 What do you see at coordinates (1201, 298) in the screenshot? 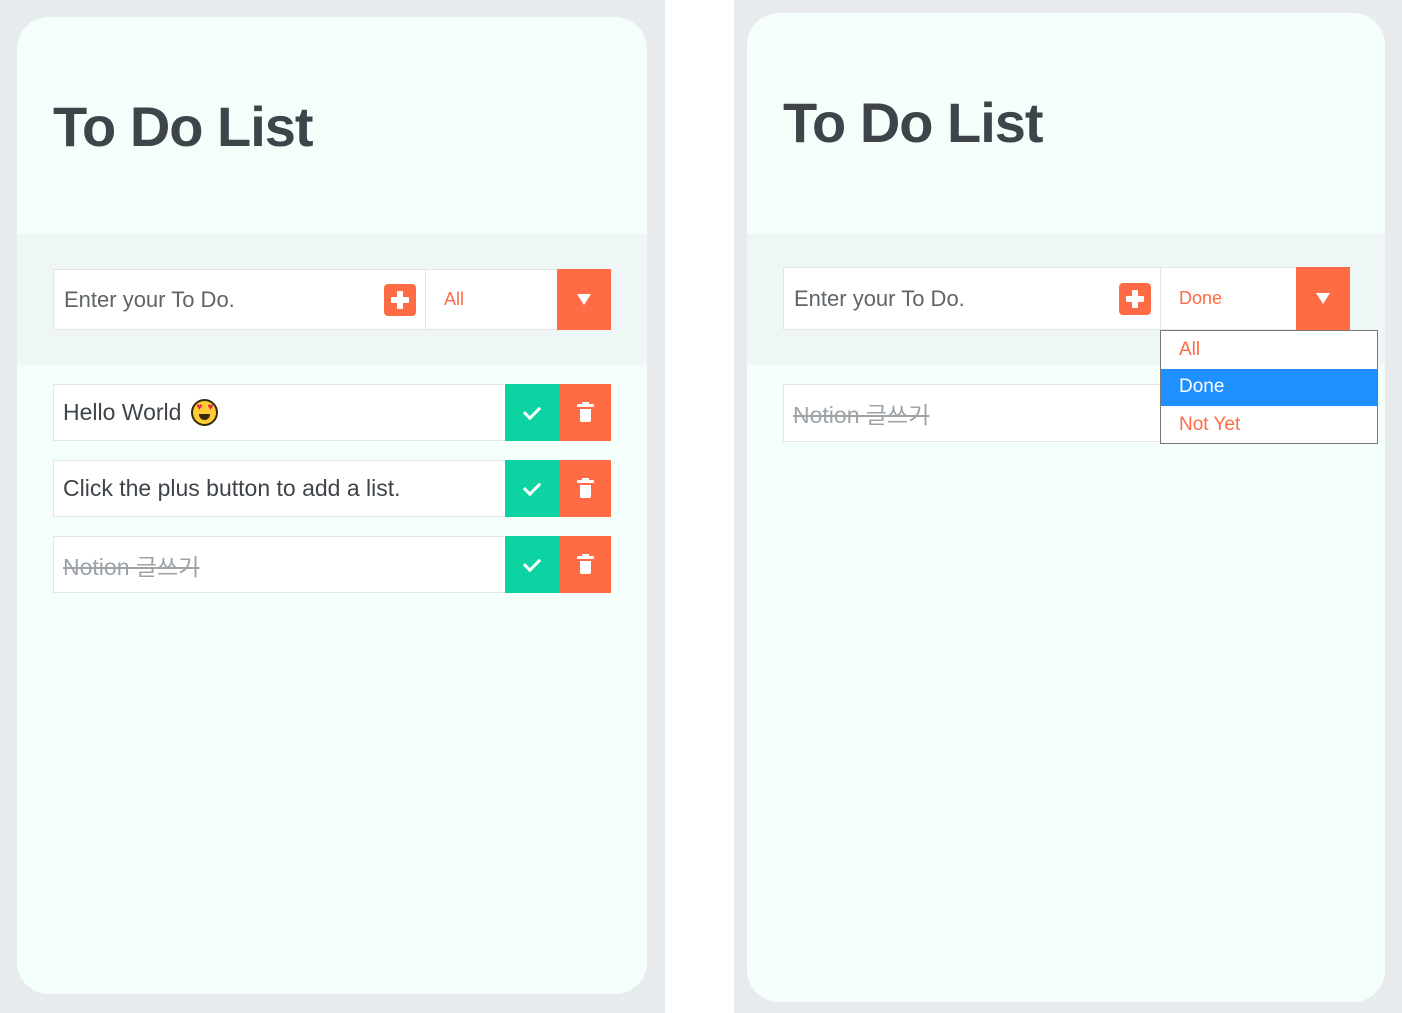
I see `filter-selected-value: Done` at bounding box center [1201, 298].